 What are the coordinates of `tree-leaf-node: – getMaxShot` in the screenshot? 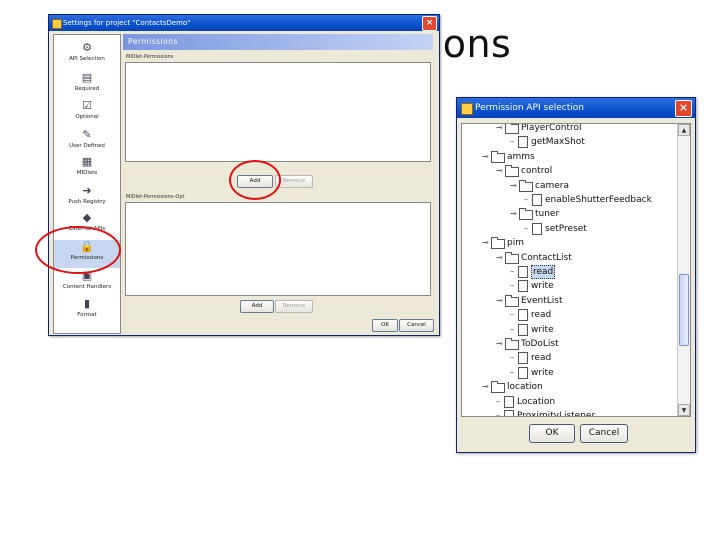 It's located at (547, 142).